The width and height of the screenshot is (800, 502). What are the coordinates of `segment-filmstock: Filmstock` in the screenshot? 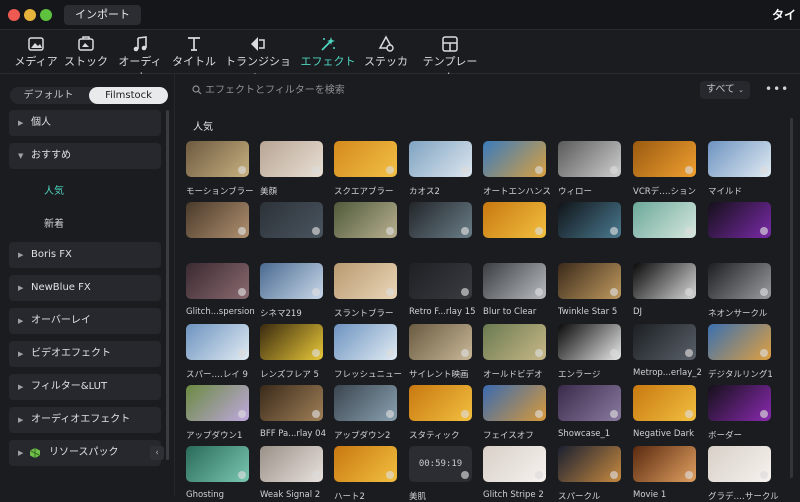 It's located at (128, 95).